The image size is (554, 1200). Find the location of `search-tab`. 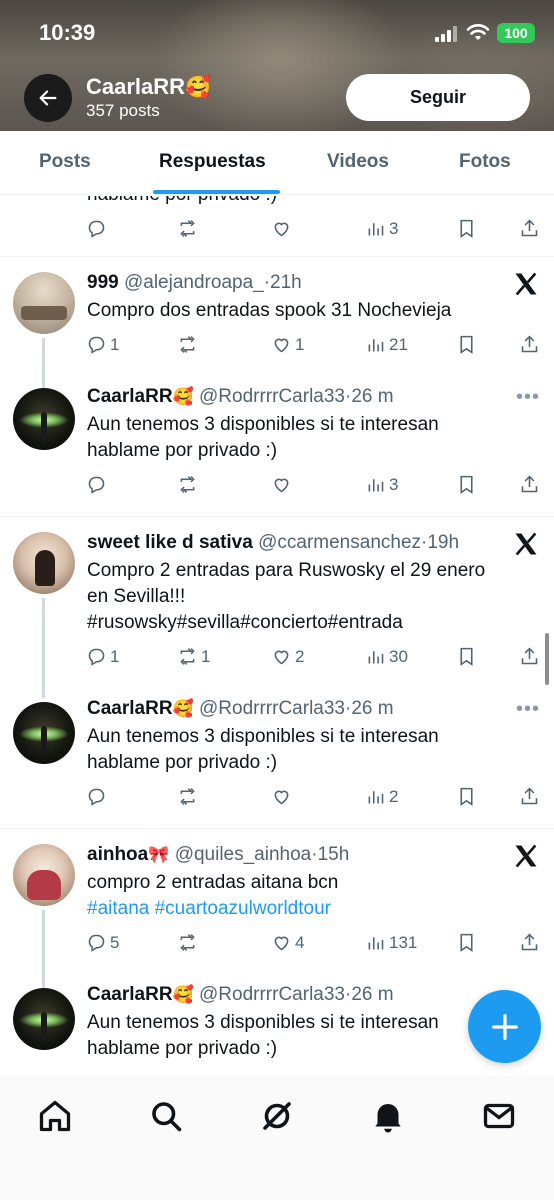

search-tab is located at coordinates (166, 1116).